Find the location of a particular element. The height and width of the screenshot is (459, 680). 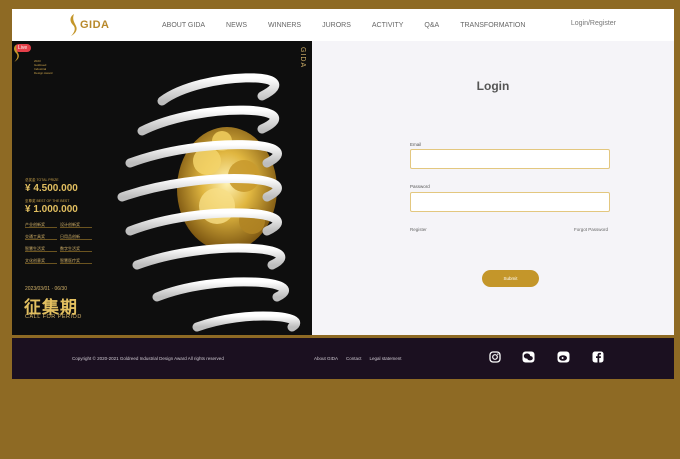

wechat-icon is located at coordinates (528, 356).